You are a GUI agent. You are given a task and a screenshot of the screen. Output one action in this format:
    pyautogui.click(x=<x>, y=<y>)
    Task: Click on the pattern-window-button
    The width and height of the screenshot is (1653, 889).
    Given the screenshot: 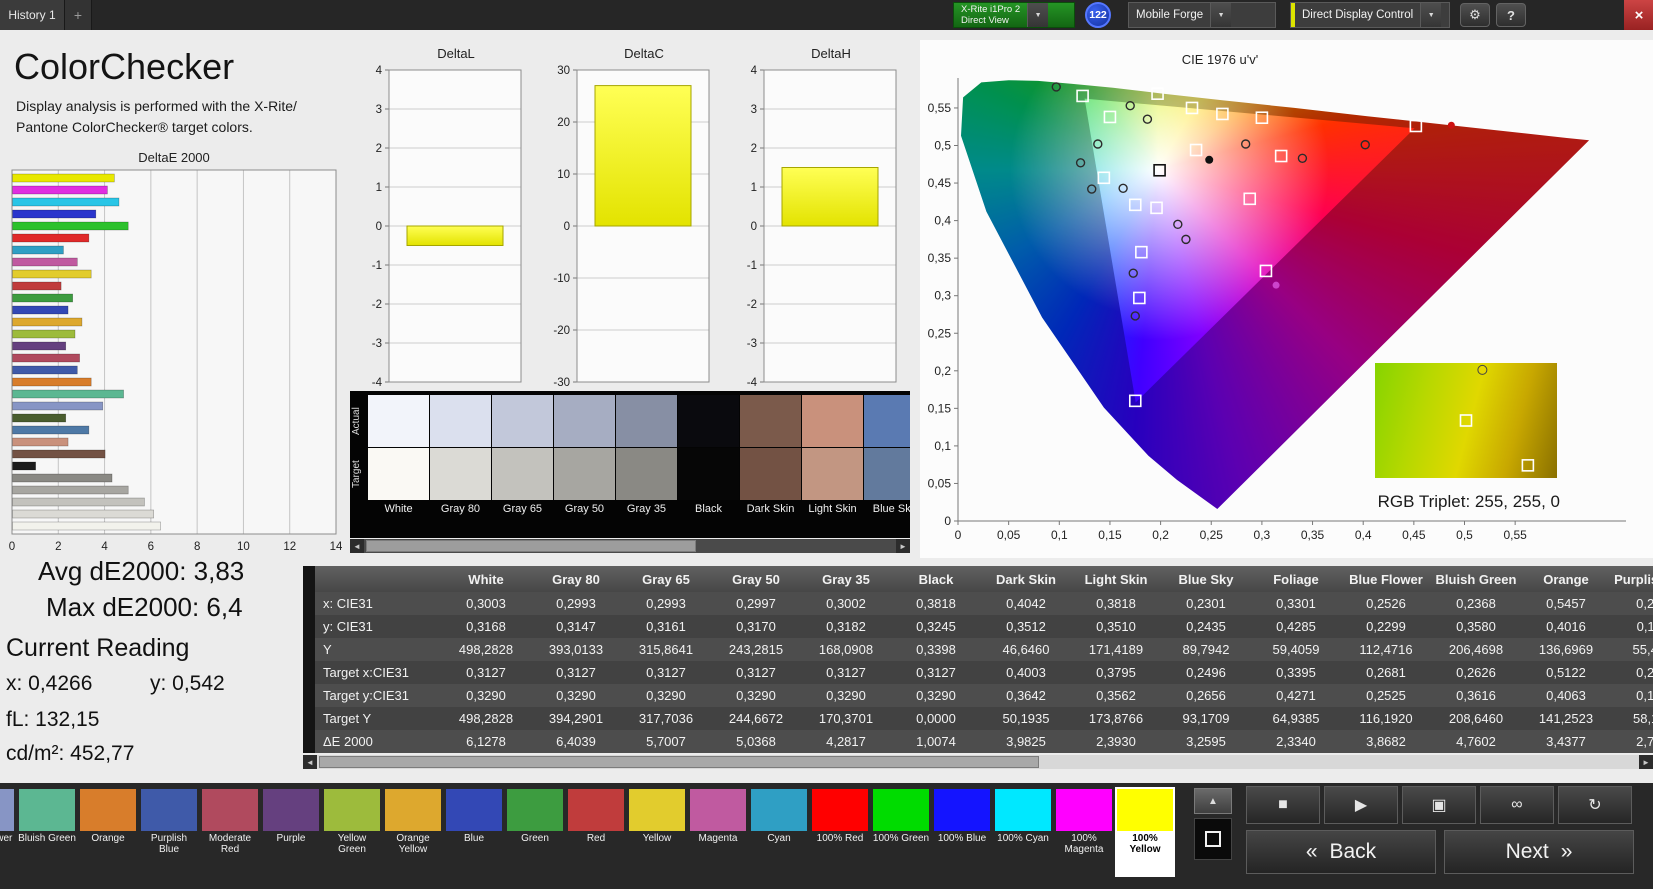 What is the action you would take?
    pyautogui.click(x=1213, y=839)
    